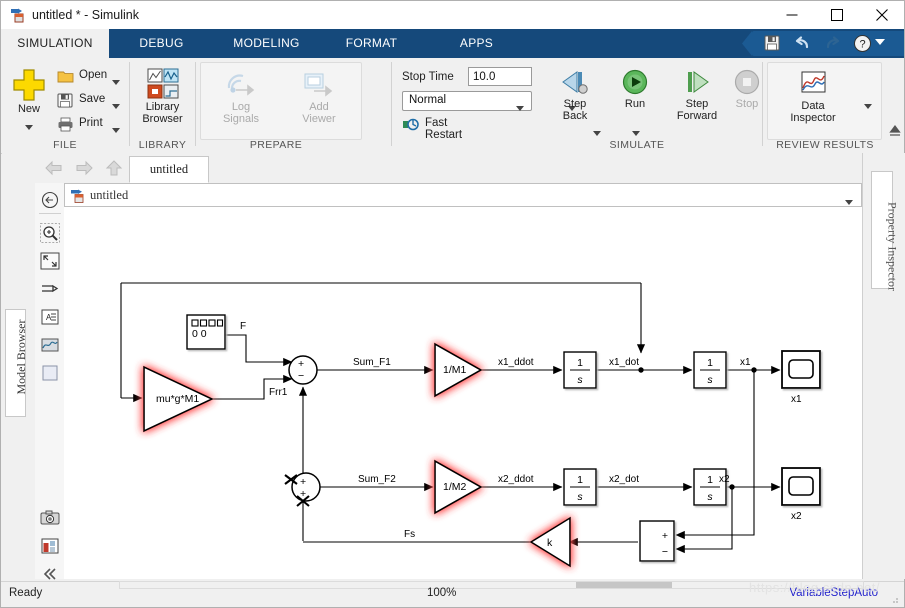 The width and height of the screenshot is (905, 608). Describe the element at coordinates (467, 101) in the screenshot. I see `simulation-mode-select: Normal` at that location.